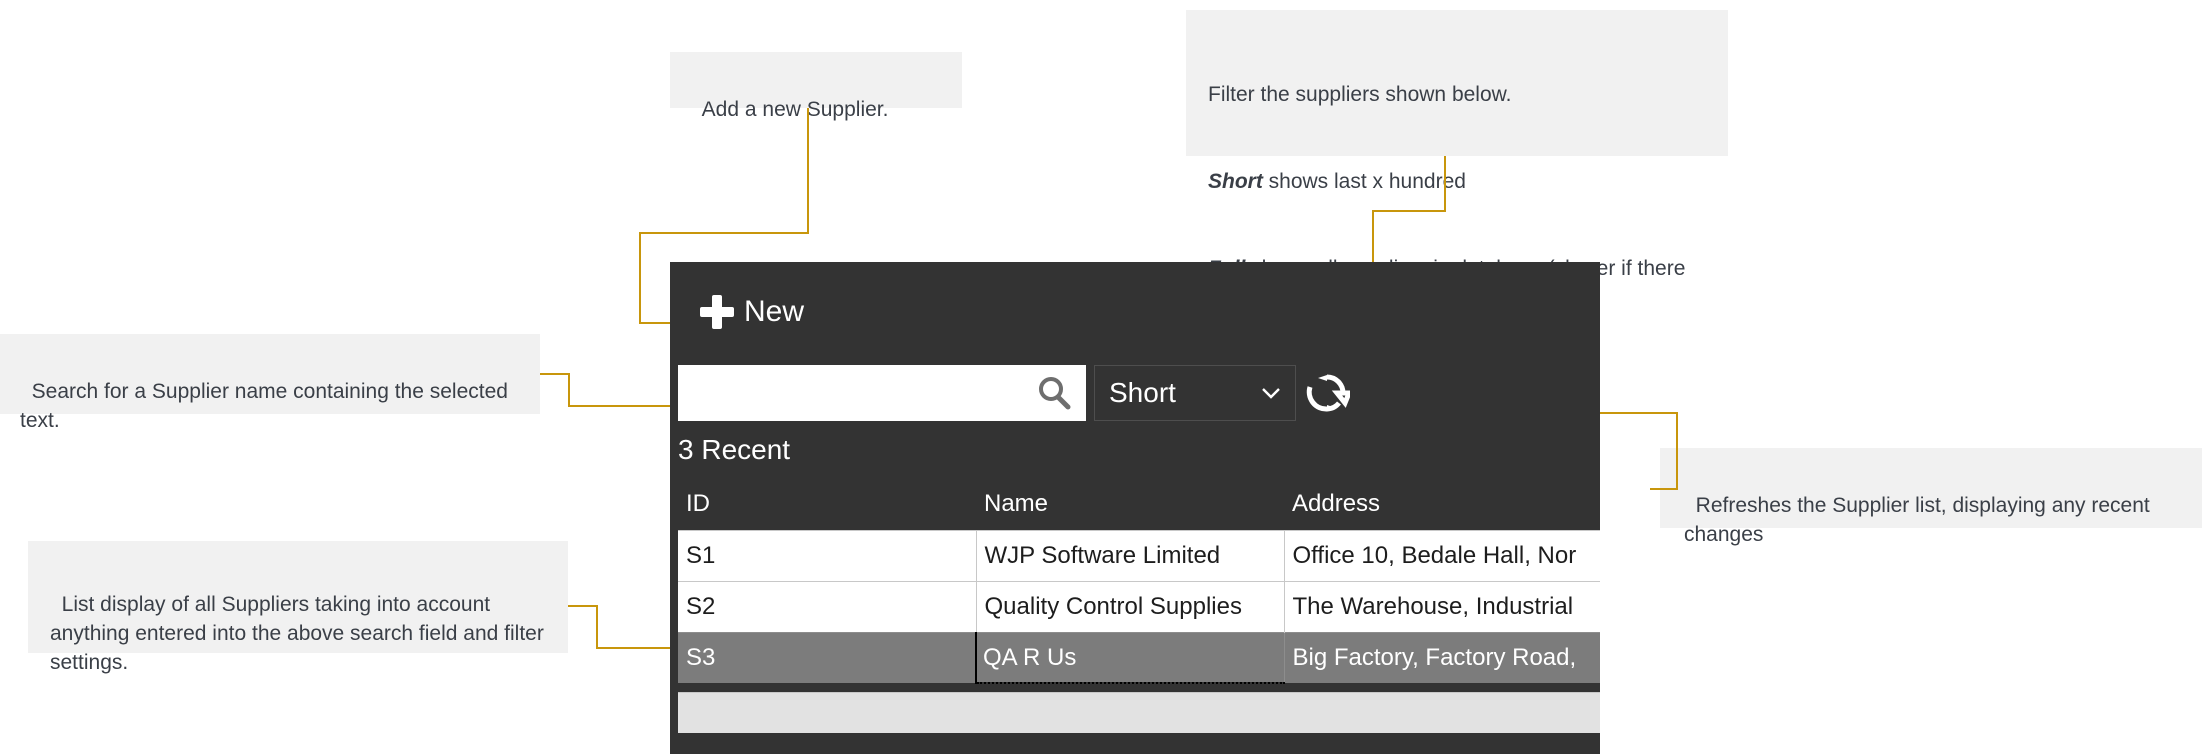 The height and width of the screenshot is (754, 2202). I want to click on cell-address: Office 10, Bedale Hall, Nor, so click(1442, 556).